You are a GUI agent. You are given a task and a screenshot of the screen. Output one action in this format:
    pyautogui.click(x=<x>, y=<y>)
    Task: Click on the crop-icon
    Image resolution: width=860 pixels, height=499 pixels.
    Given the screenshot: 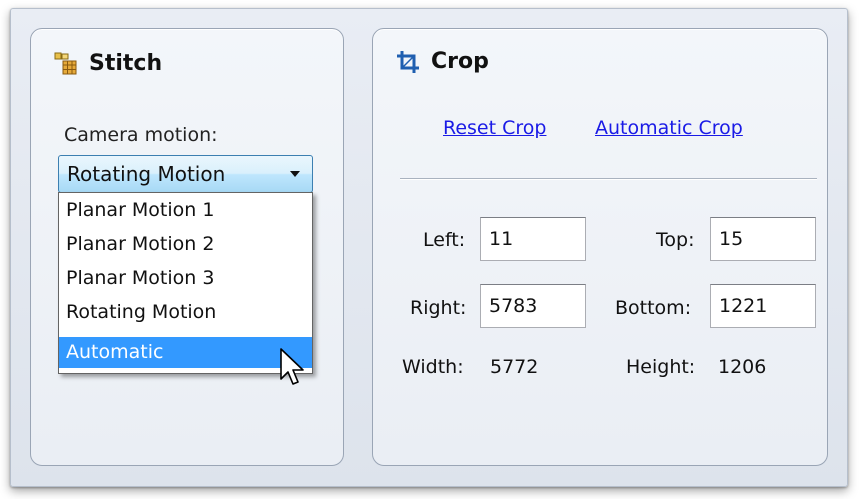 What is the action you would take?
    pyautogui.click(x=408, y=61)
    